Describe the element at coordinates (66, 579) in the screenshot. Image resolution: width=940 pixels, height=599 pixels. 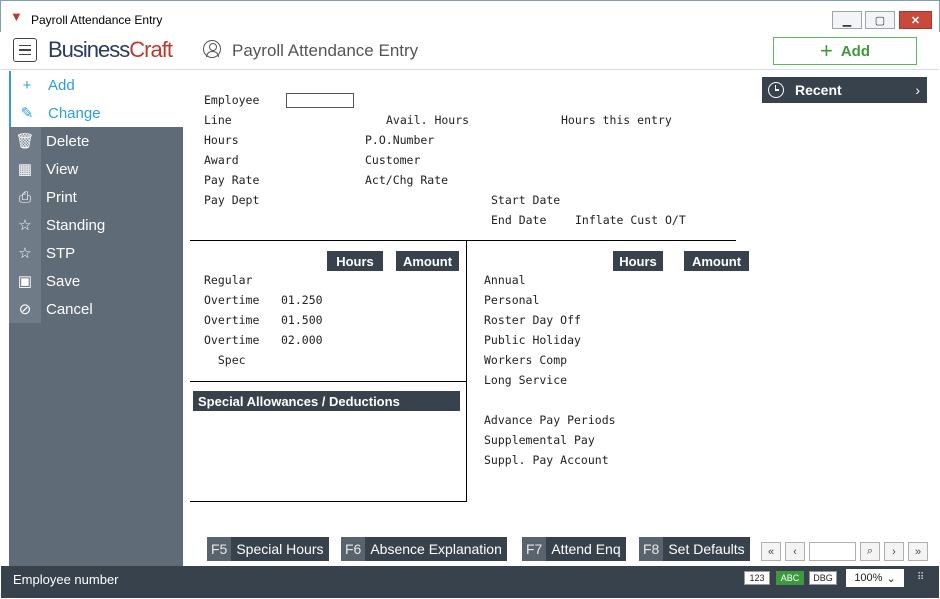
I see `status-message: Employee number` at that location.